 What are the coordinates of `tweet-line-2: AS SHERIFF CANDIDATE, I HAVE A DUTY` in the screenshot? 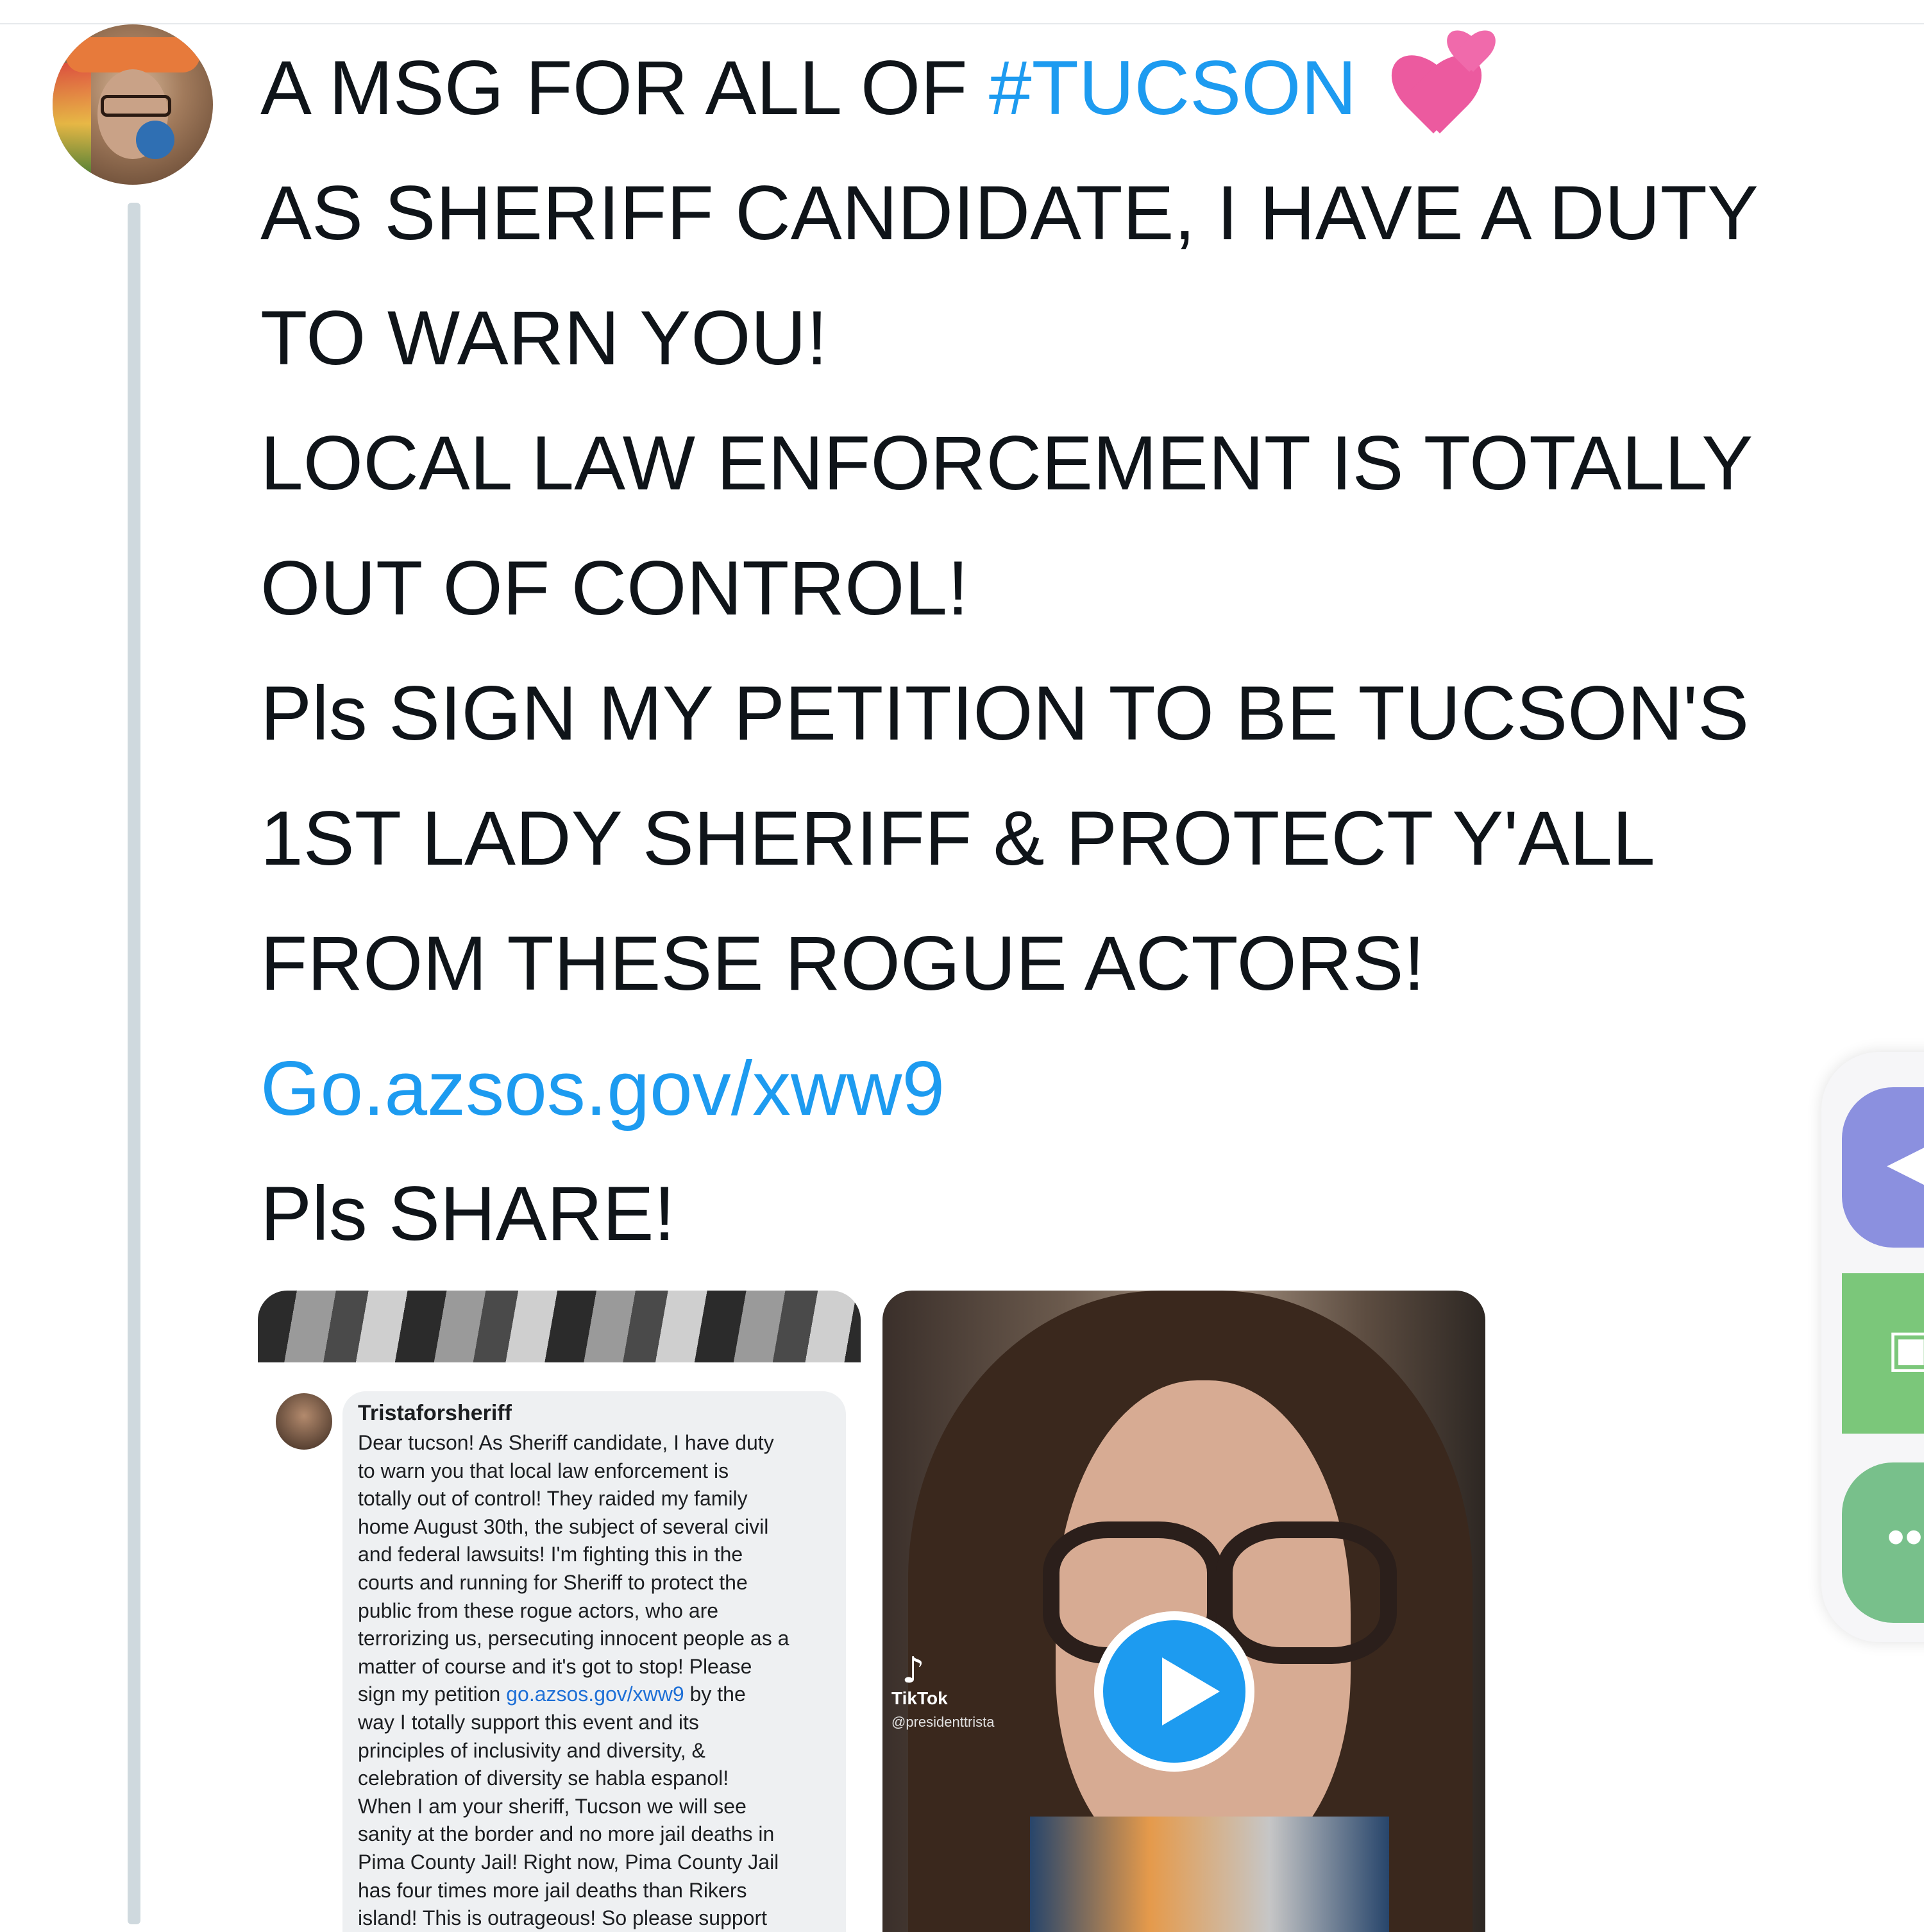 It's located at (1009, 213).